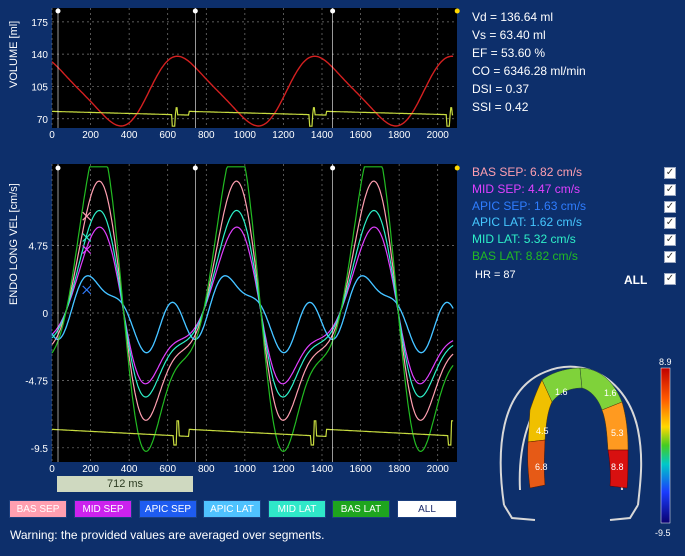  I want to click on heart-value-bas-lat: 8.8, so click(617, 467).